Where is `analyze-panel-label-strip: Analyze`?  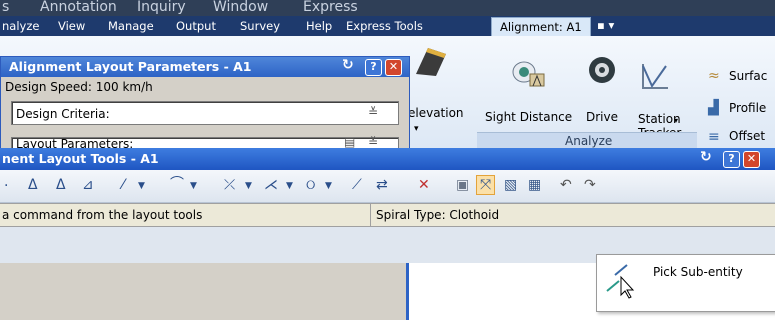
analyze-panel-label-strip: Analyze is located at coordinates (587, 140).